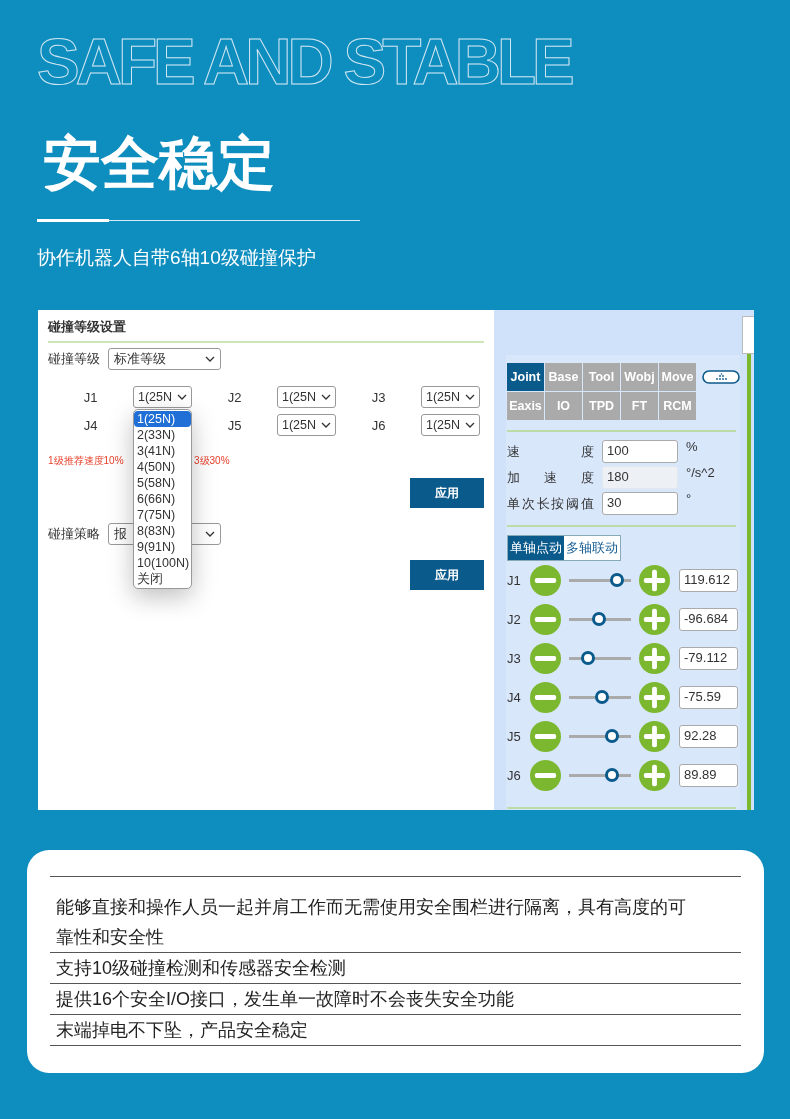 The image size is (790, 1119). Describe the element at coordinates (176, 258) in the screenshot. I see `subtitle: 协作机器人自带6轴10级碰撞保护` at that location.